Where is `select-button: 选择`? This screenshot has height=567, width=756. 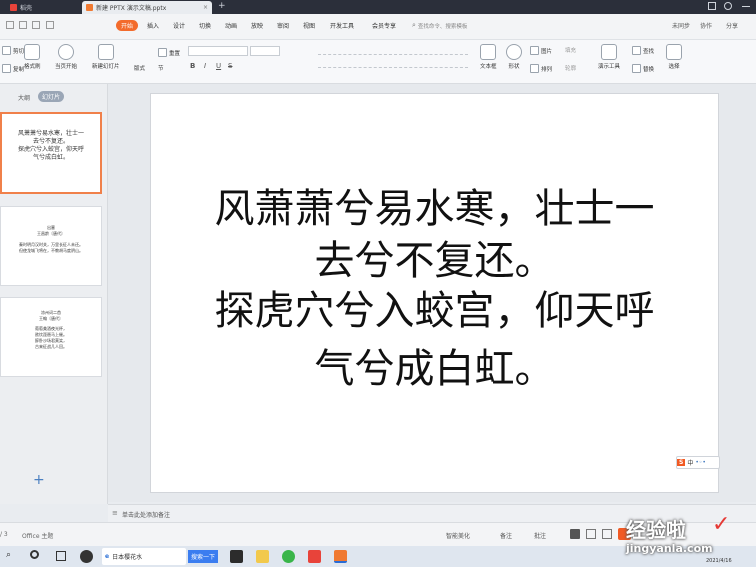
select-button: 选择 is located at coordinates (674, 57).